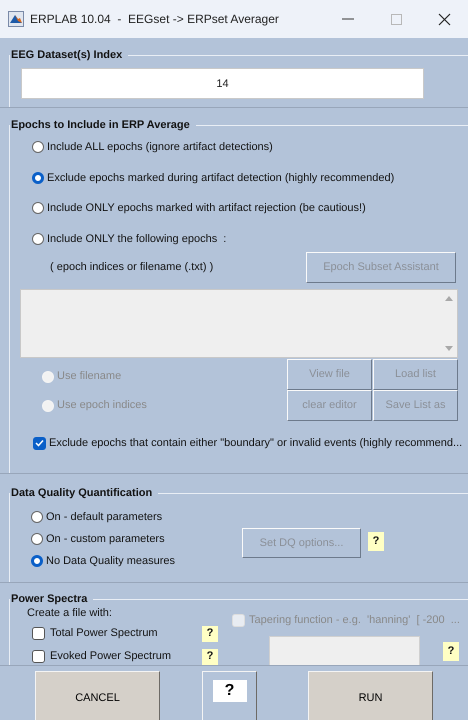 This screenshot has width=468, height=720. What do you see at coordinates (97, 695) in the screenshot?
I see `cancel-button: CANCEL` at bounding box center [97, 695].